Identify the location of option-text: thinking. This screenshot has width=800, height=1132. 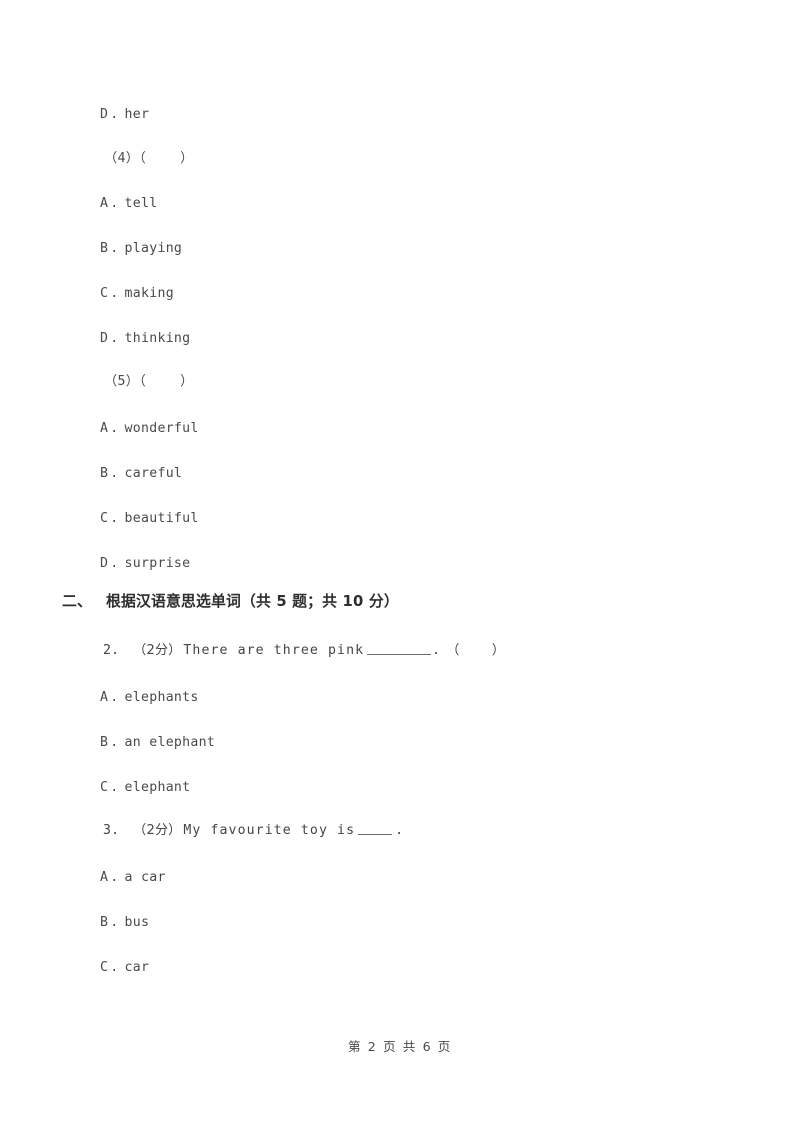
(157, 338).